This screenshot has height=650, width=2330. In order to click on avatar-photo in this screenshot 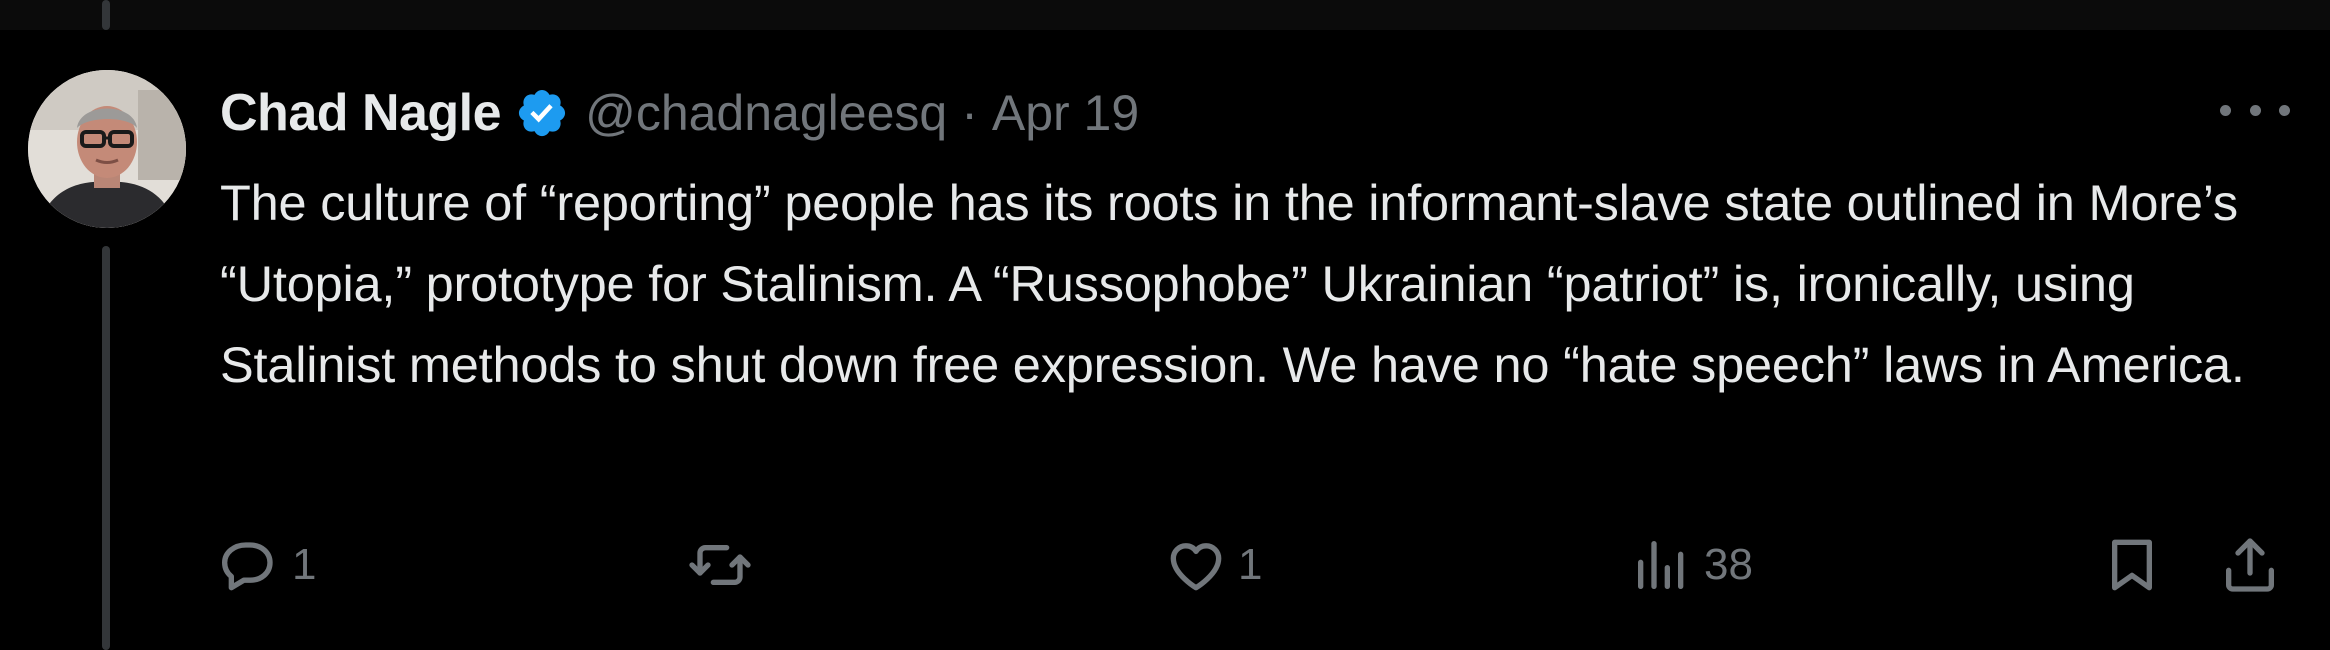, I will do `click(107, 149)`.